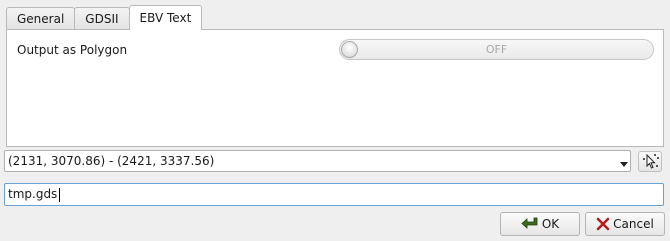 This screenshot has height=241, width=670. I want to click on tab-general: General, so click(41, 18).